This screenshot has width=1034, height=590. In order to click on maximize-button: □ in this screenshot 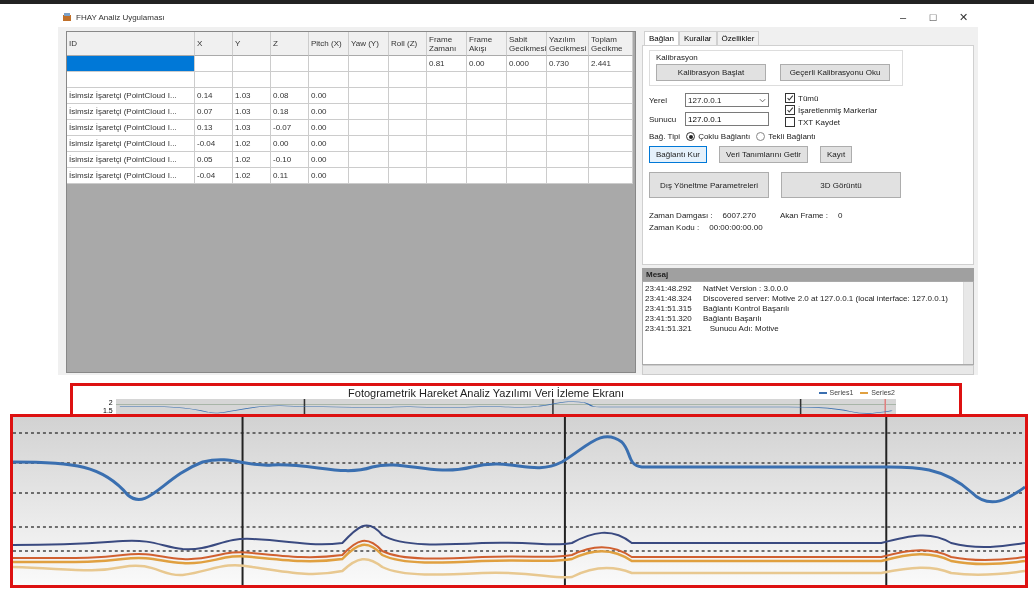, I will do `click(933, 17)`.